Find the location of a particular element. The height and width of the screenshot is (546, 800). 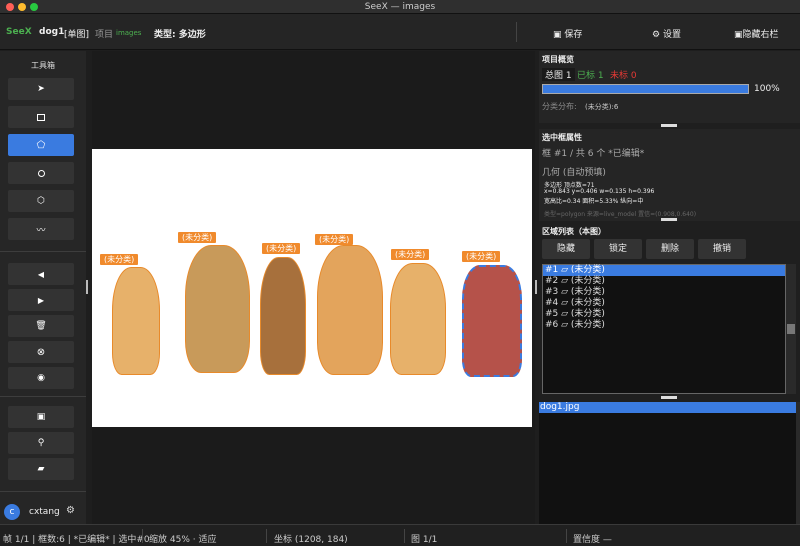

distribution-label: 分类分布: is located at coordinates (559, 106).